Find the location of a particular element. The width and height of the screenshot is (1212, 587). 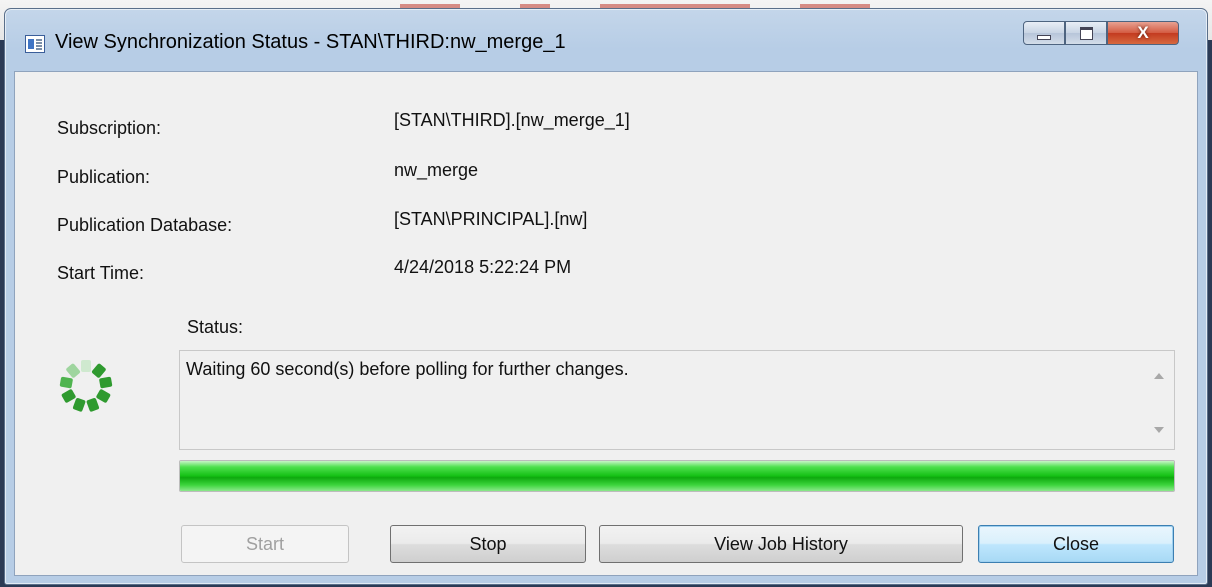

progress-fill is located at coordinates (677, 476).